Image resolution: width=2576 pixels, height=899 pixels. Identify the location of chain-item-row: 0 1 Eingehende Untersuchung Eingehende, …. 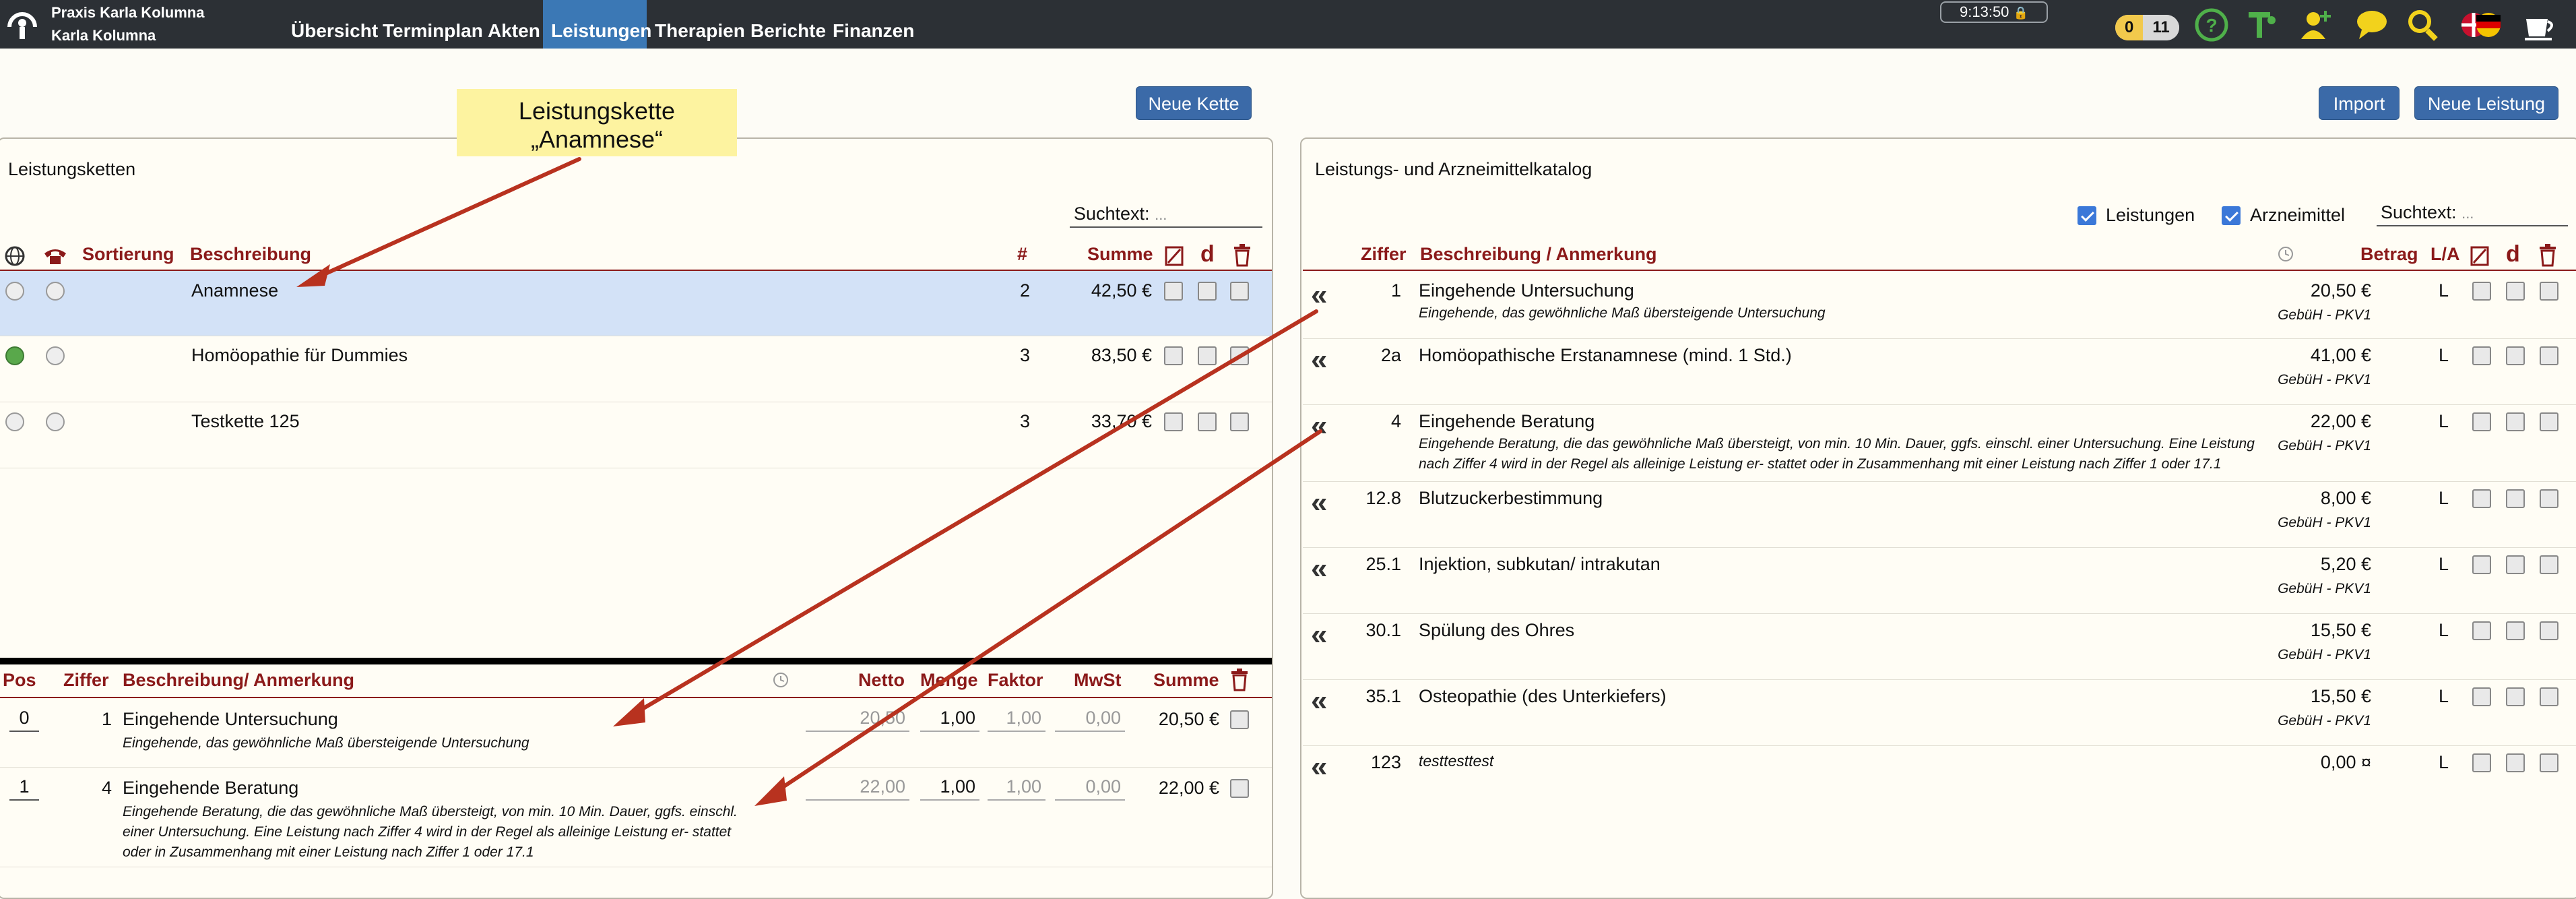
(636, 733).